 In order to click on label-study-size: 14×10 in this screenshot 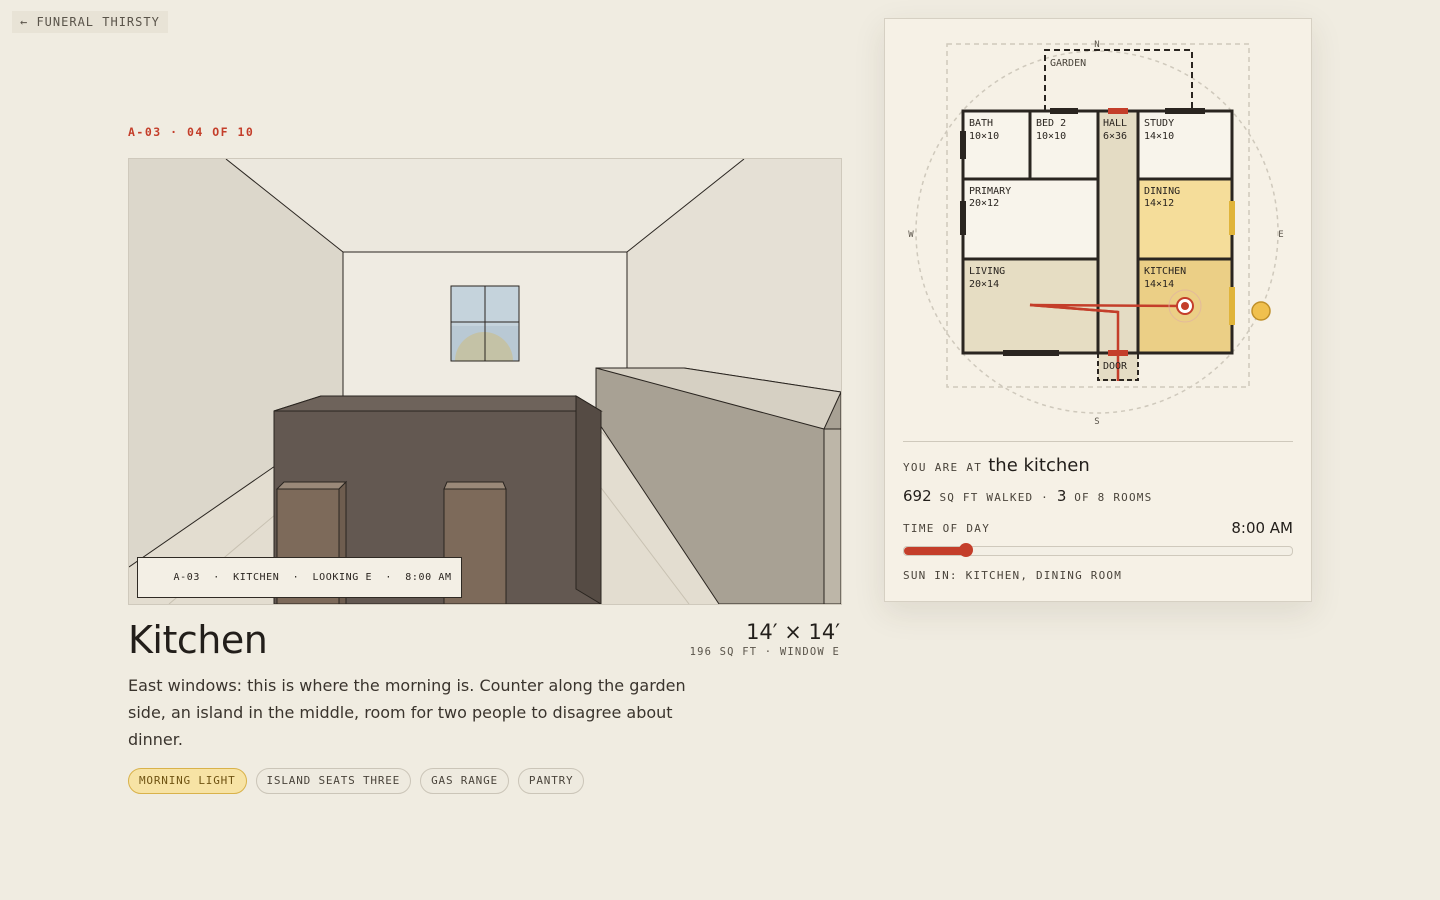, I will do `click(1159, 136)`.